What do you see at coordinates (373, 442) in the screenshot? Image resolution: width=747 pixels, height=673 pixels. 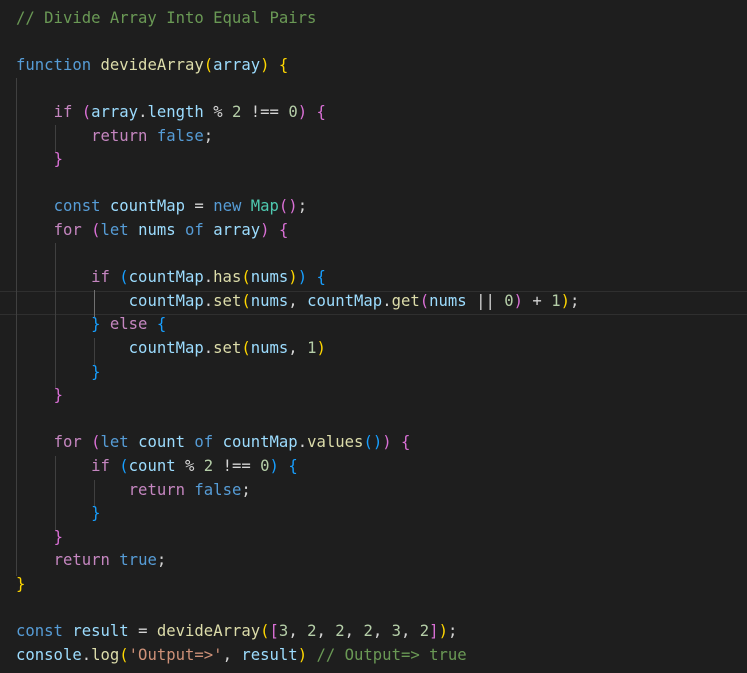 I see `code-token: ()` at bounding box center [373, 442].